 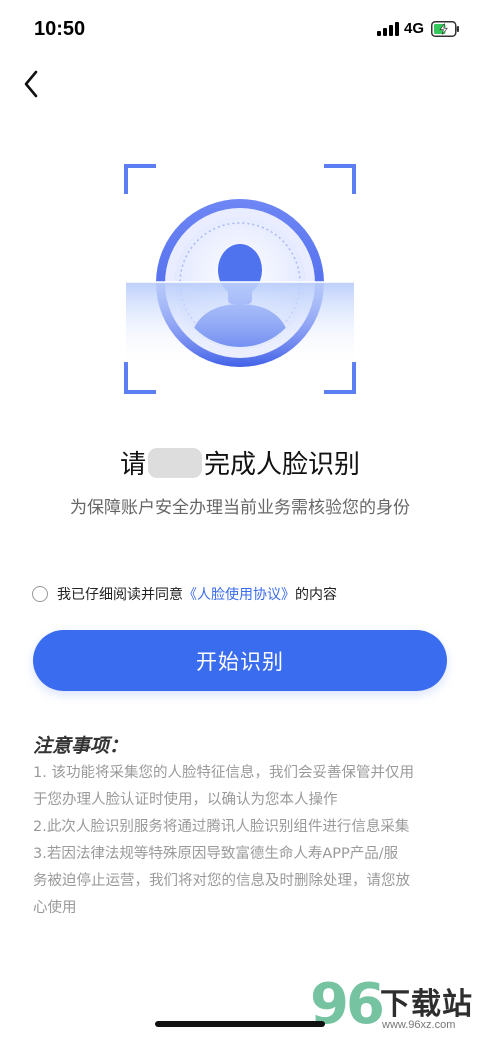 I want to click on home-indicator, so click(x=240, y=1024).